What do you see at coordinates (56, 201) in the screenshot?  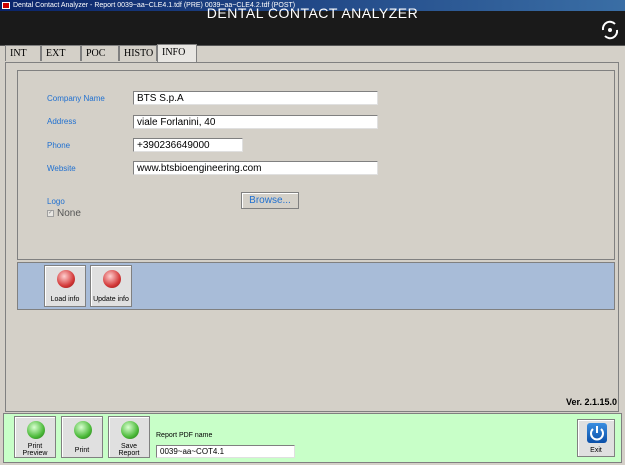 I see `logo-label: Logo` at bounding box center [56, 201].